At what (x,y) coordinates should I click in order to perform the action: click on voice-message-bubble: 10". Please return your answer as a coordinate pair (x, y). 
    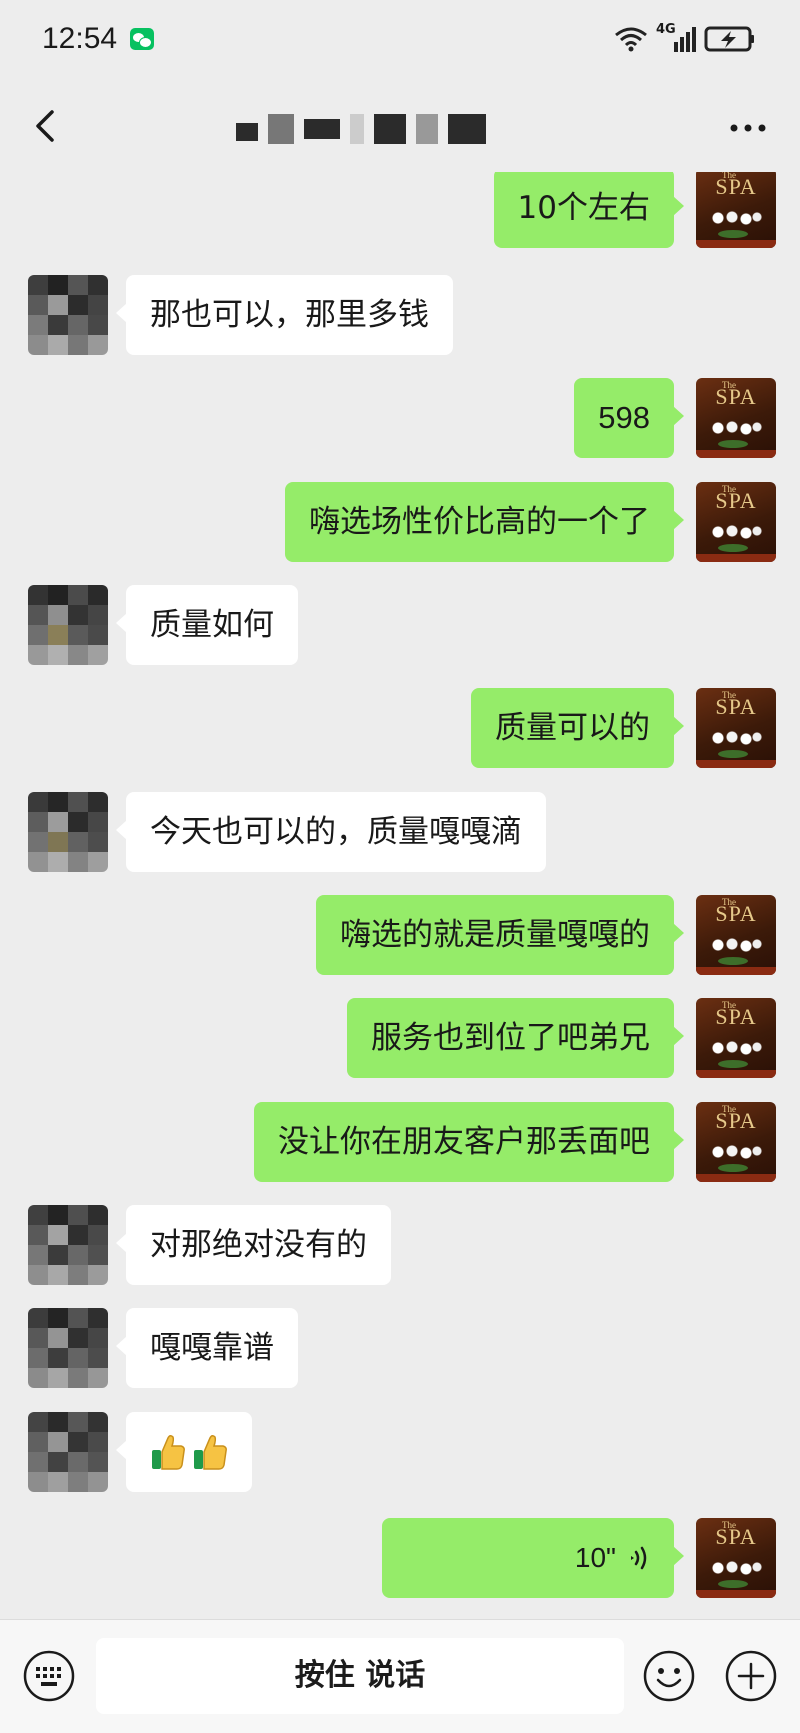
    Looking at the image, I should click on (533, 1558).